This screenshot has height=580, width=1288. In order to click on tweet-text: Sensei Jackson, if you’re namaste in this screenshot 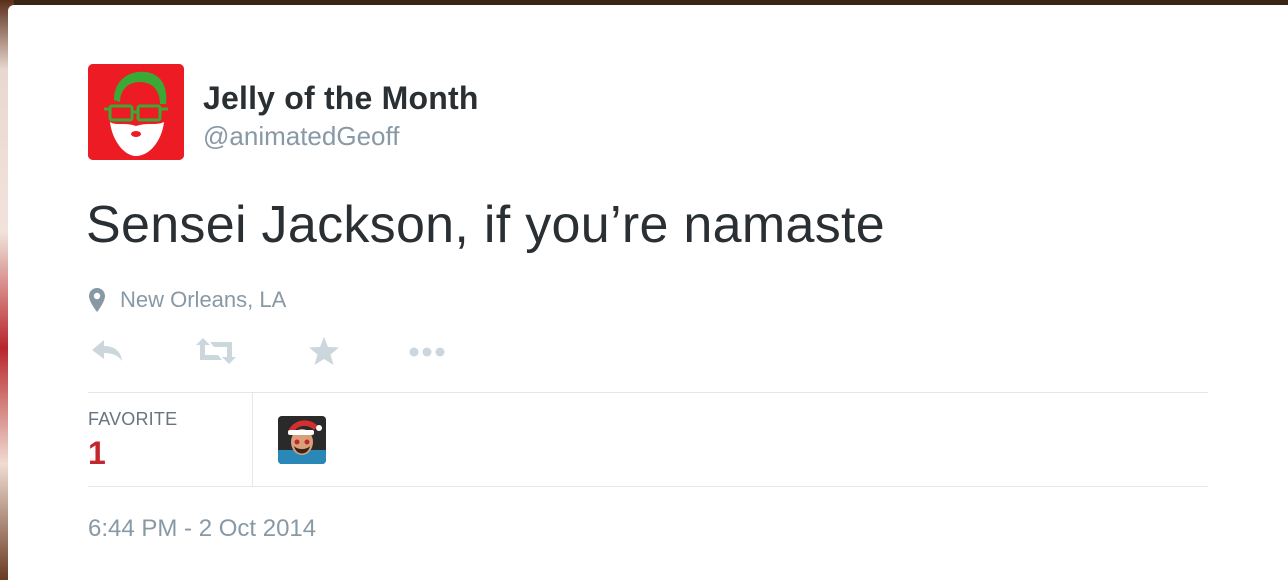, I will do `click(485, 225)`.